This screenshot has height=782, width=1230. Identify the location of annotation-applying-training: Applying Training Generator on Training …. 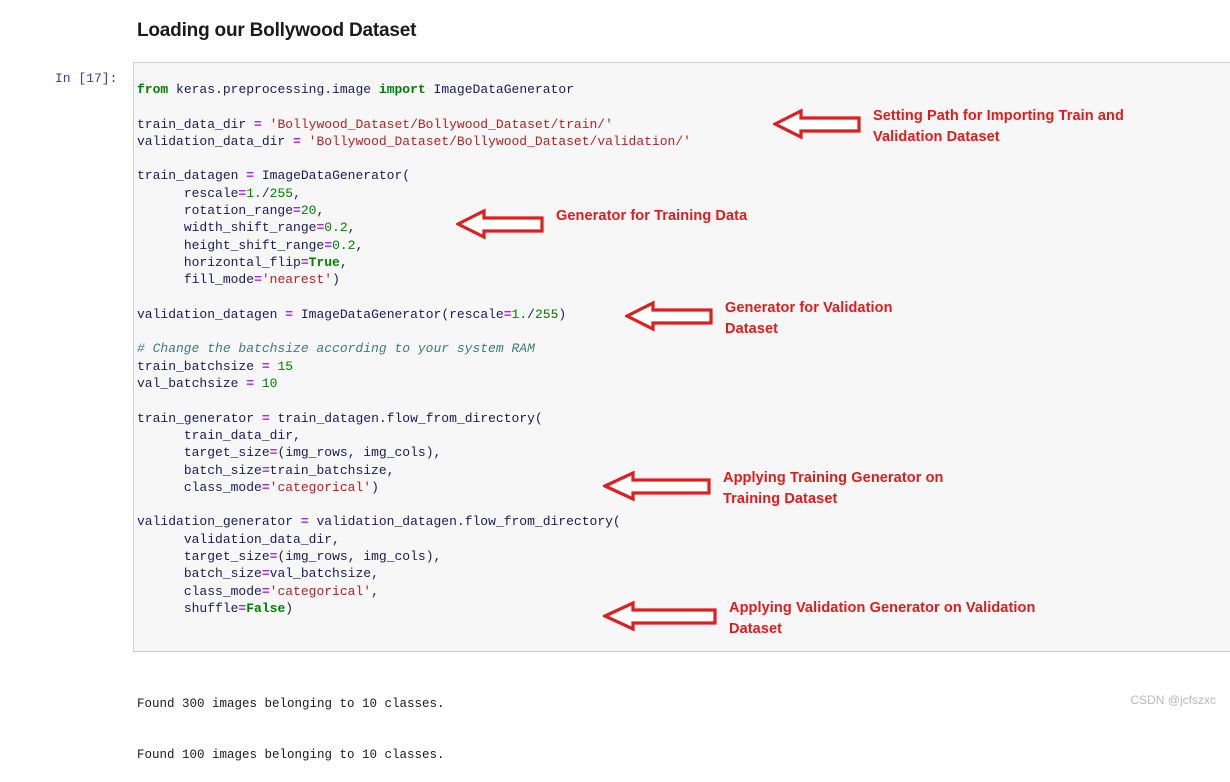
(773, 490).